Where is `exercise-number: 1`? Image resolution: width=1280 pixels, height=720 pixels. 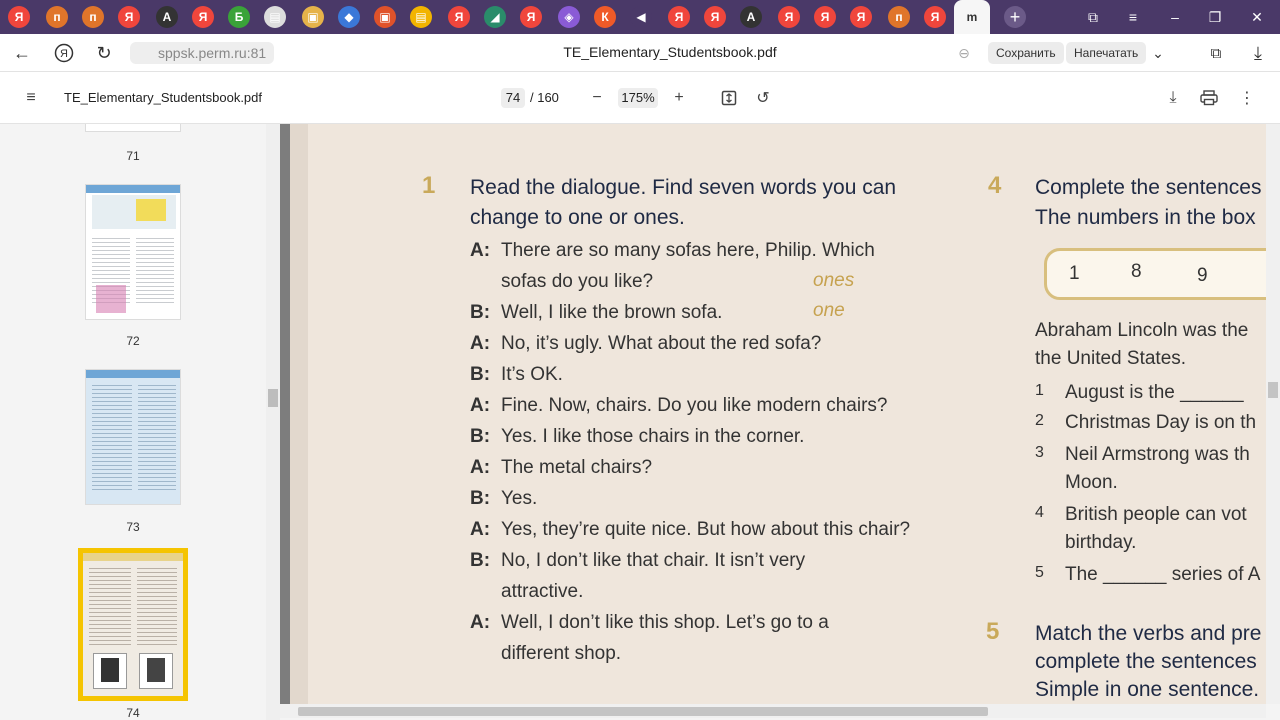 exercise-number: 1 is located at coordinates (429, 185).